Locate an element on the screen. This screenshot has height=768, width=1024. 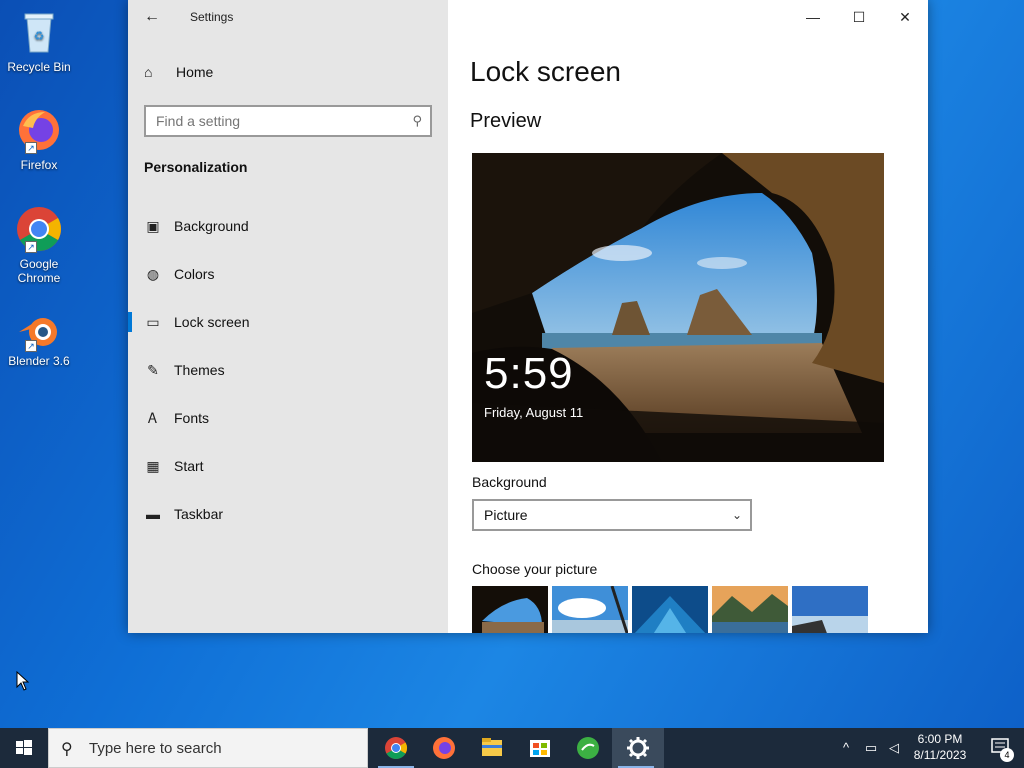
desktop-icon-label: Blender 3.6 is located at coordinates (39, 361).